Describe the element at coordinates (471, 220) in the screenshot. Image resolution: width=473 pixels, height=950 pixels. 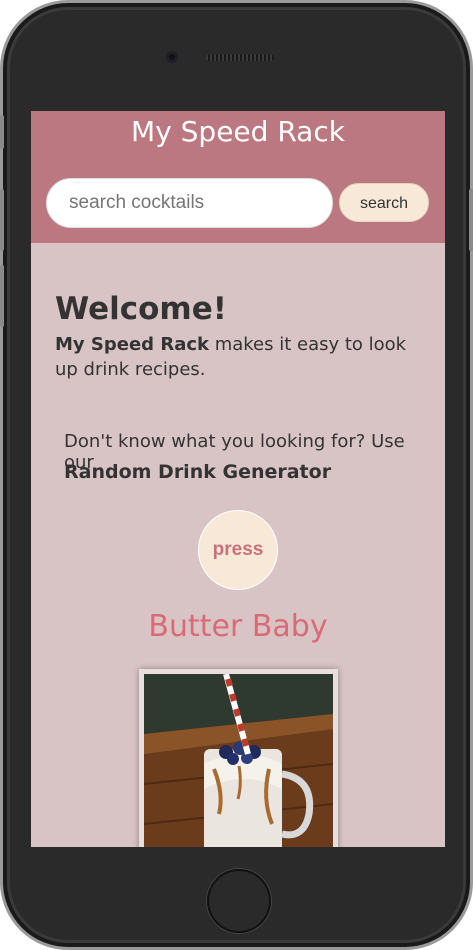
I see `power-button` at that location.